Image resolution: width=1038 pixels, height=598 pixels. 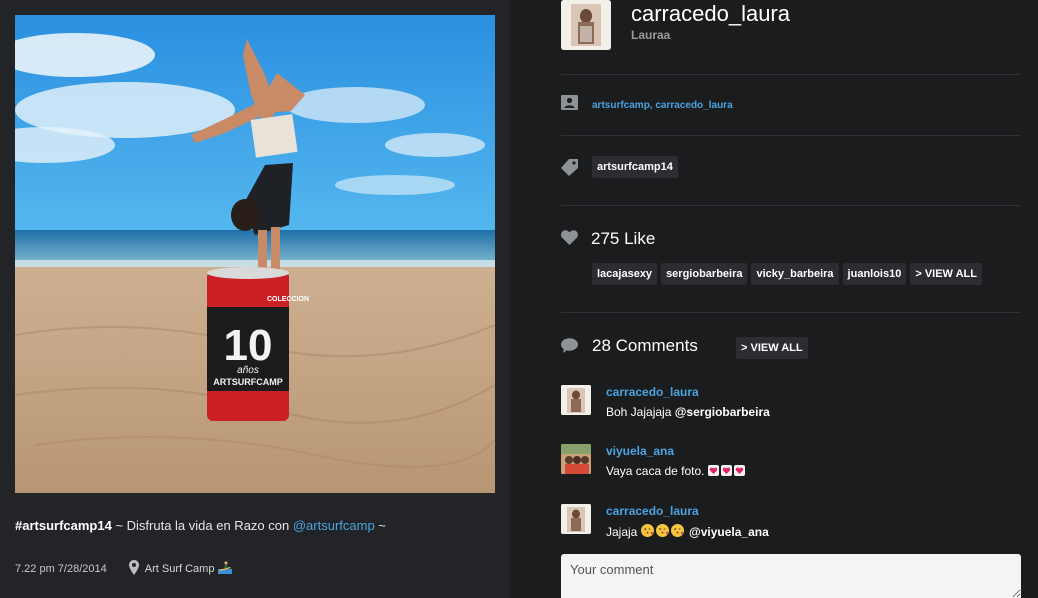 I want to click on comment-input, so click(x=791, y=576).